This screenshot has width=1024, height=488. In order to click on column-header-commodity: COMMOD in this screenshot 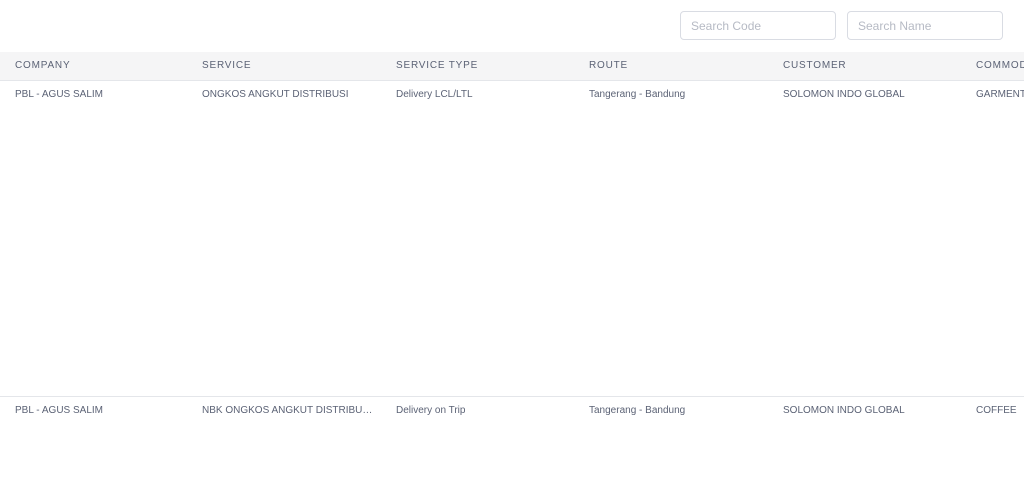, I will do `click(1000, 66)`.